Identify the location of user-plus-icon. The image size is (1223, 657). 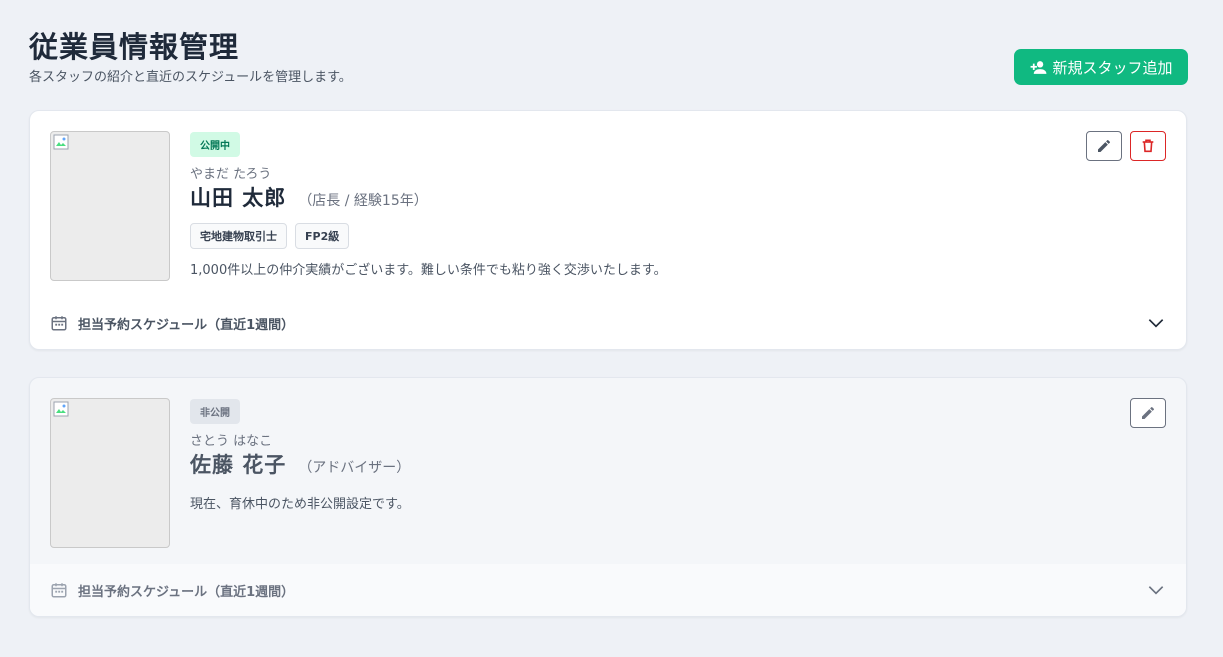
(1039, 67).